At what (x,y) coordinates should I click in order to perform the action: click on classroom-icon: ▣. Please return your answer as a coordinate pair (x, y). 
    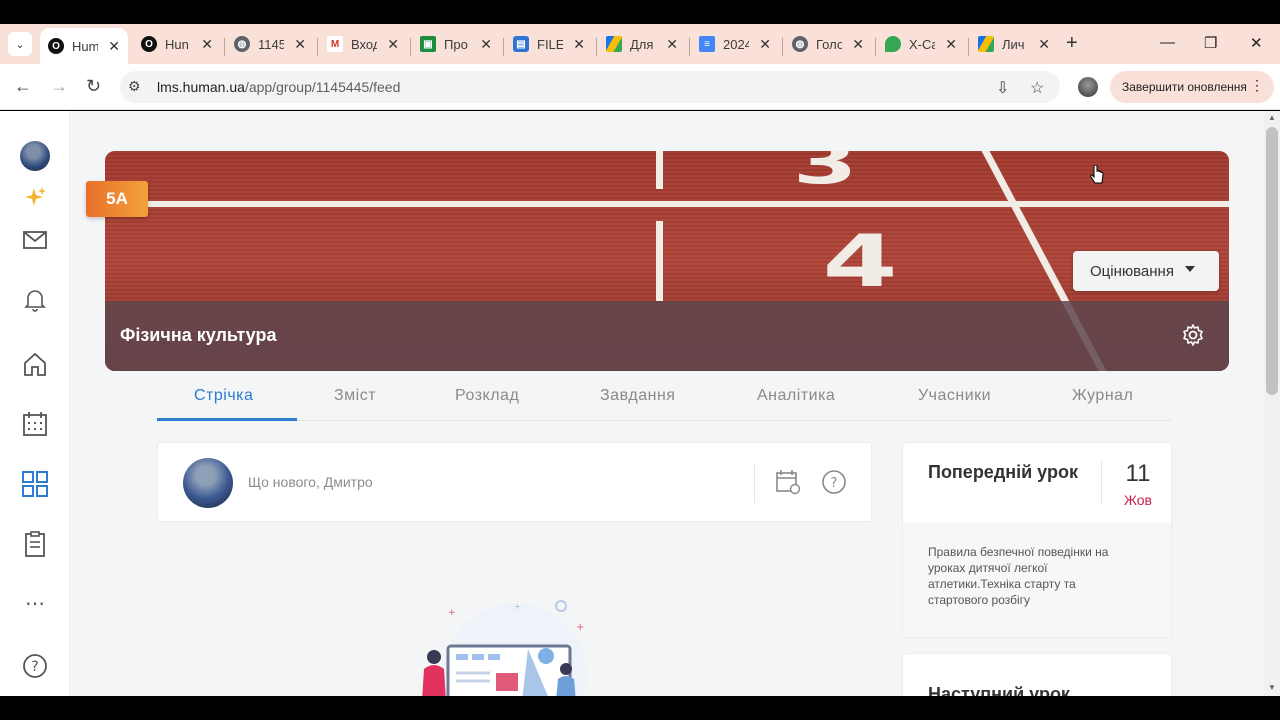
    Looking at the image, I should click on (428, 44).